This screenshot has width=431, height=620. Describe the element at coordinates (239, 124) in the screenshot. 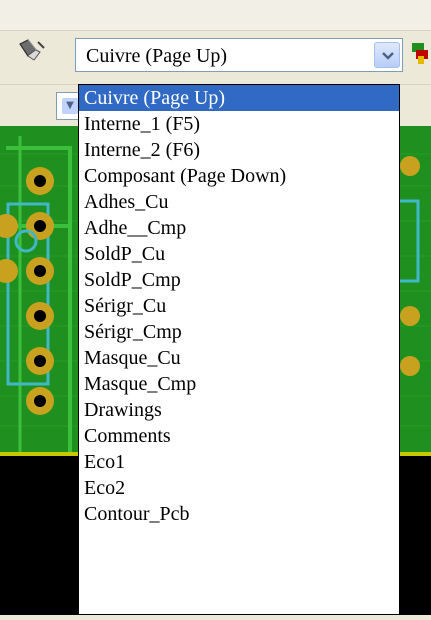

I see `dropdown-option: Interne_1 (F5)` at that location.